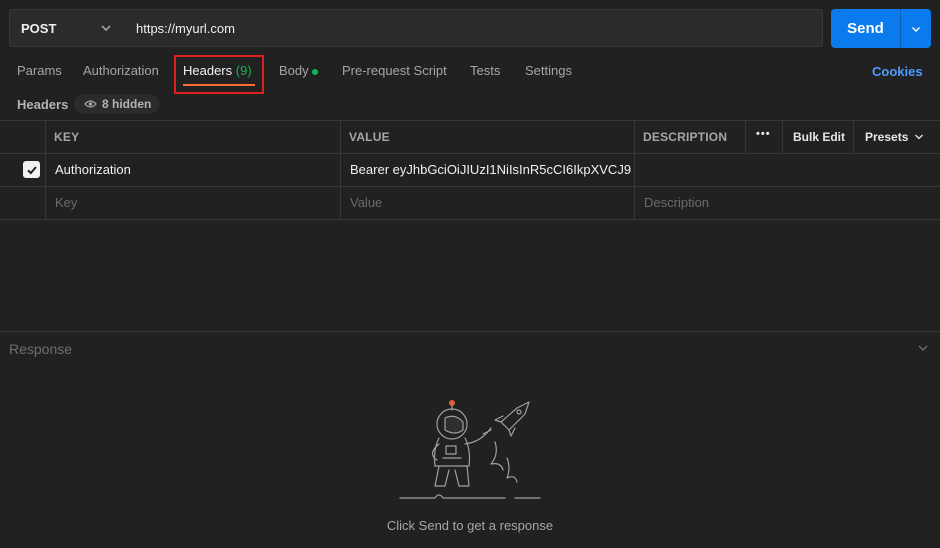 The image size is (940, 548). I want to click on empty-response-message: Click Send to get a response, so click(470, 525).